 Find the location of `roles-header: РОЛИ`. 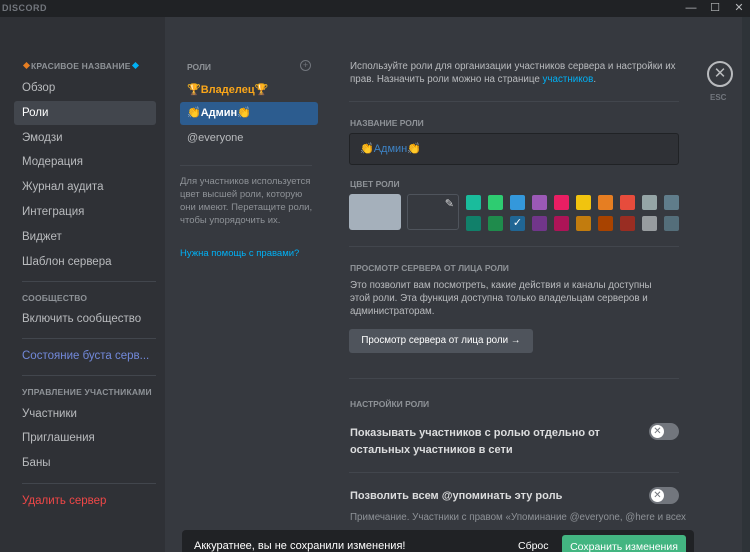

roles-header: РОЛИ is located at coordinates (199, 67).